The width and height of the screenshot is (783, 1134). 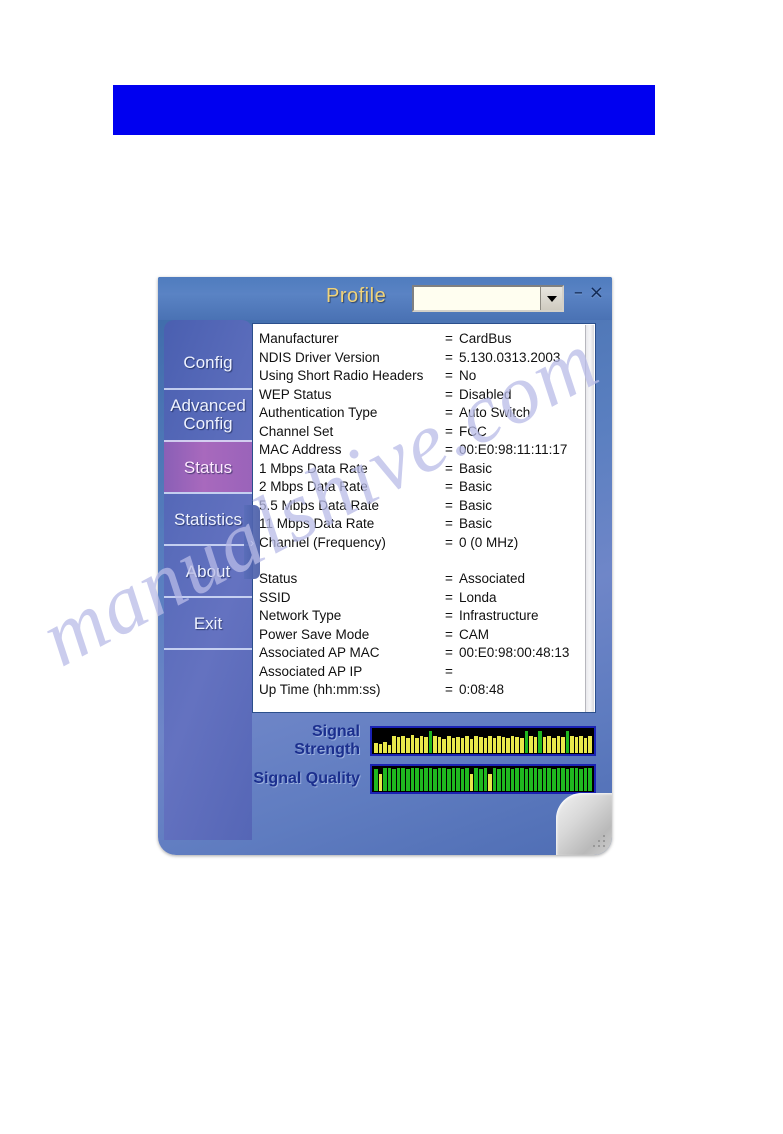 I want to click on status-row: Up Time (hh:mm:ss) = 0:08:48, so click(x=425, y=690).